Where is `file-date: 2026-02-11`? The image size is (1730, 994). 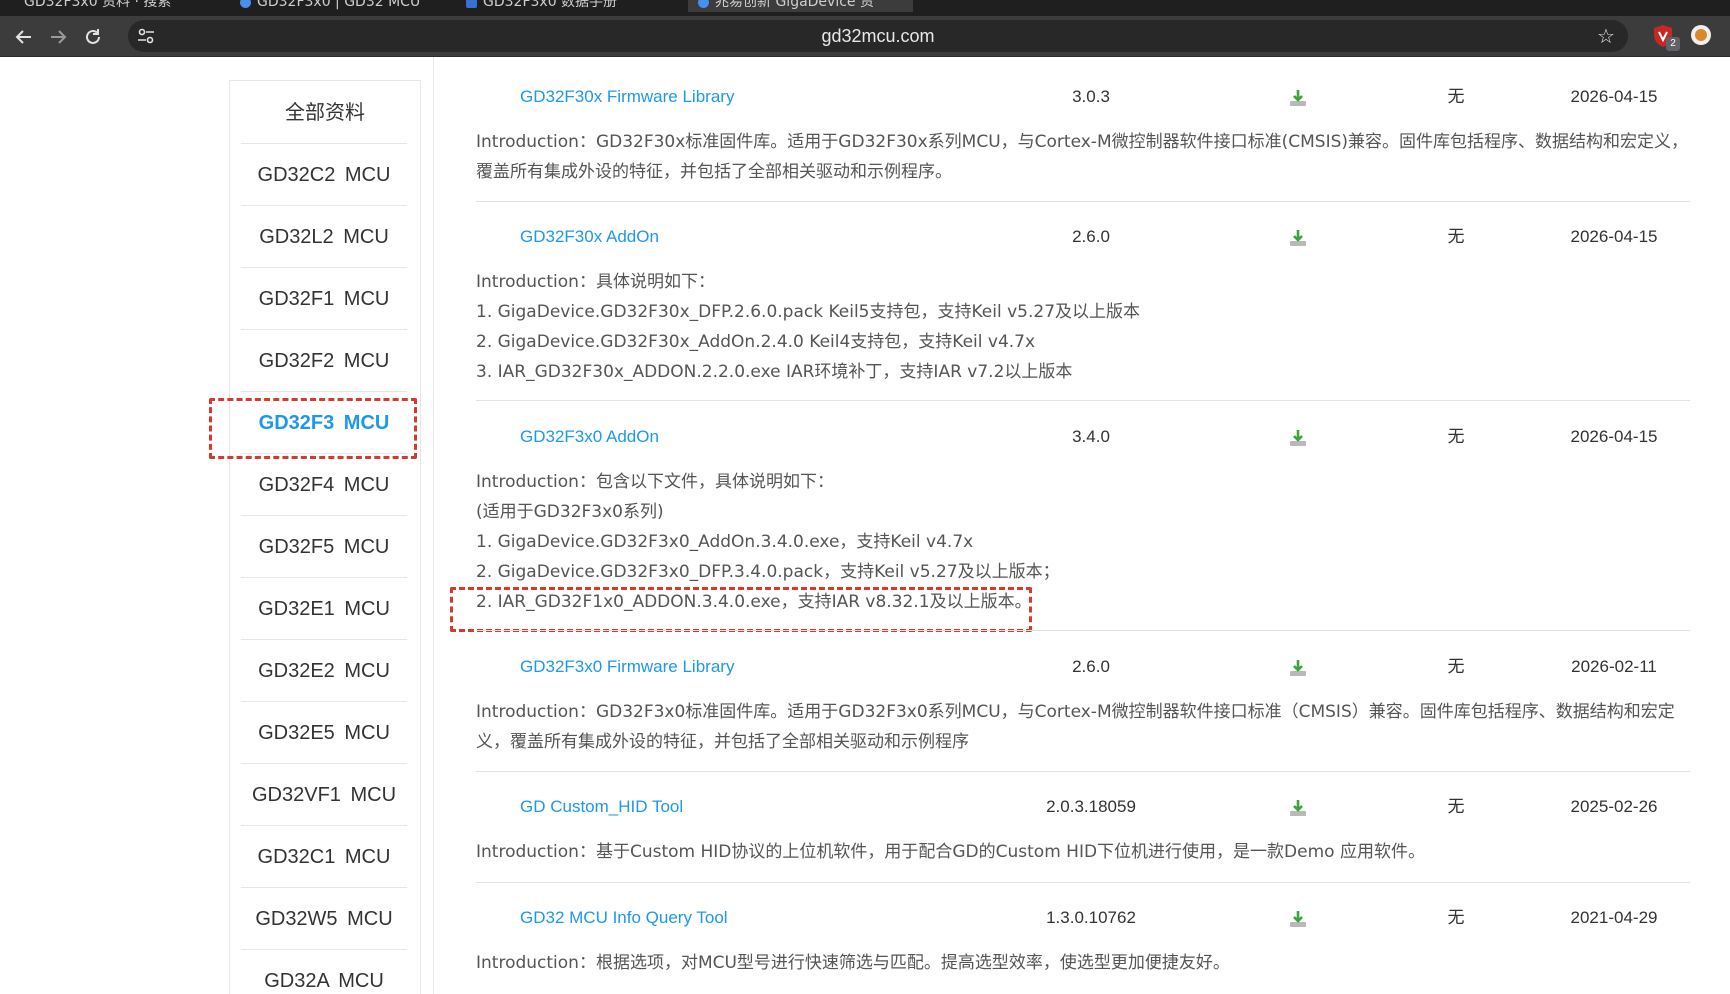
file-date: 2026-02-11 is located at coordinates (1614, 666).